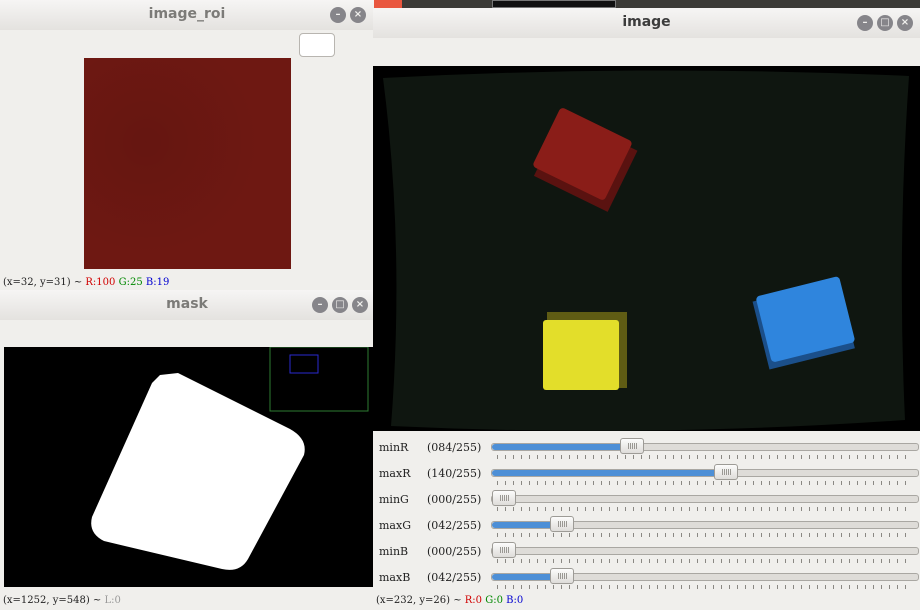 The image size is (920, 610). What do you see at coordinates (585, 351) in the screenshot?
I see `yellow-block` at bounding box center [585, 351].